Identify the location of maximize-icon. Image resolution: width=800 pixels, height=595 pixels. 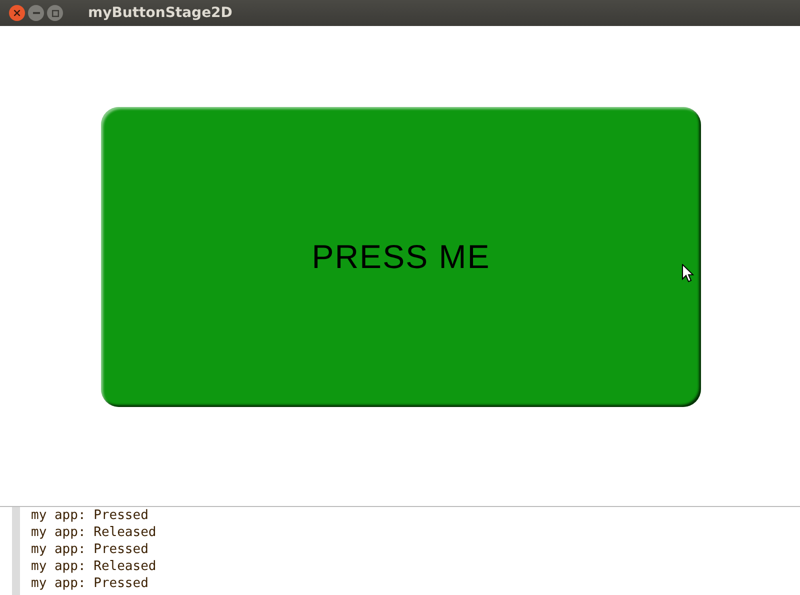
(55, 13).